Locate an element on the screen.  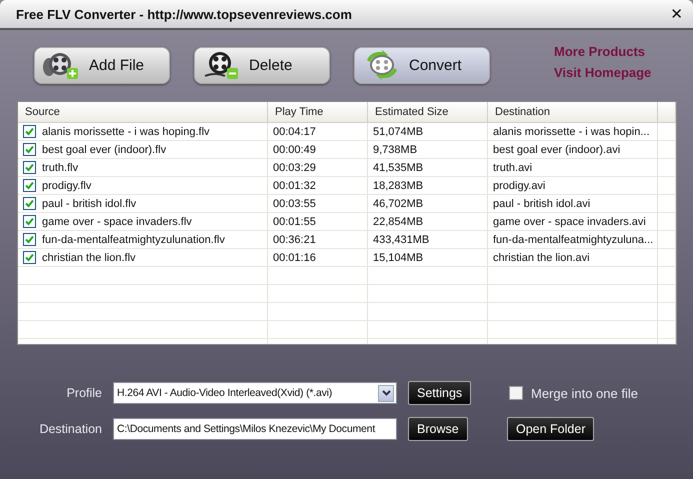
table-cell: 15,104MB is located at coordinates (398, 258).